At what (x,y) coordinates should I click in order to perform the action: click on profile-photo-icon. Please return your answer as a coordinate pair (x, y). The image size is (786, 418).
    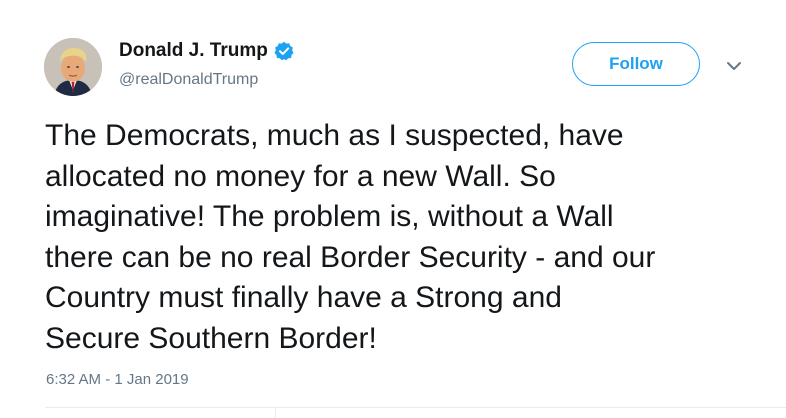
    Looking at the image, I should click on (73, 67).